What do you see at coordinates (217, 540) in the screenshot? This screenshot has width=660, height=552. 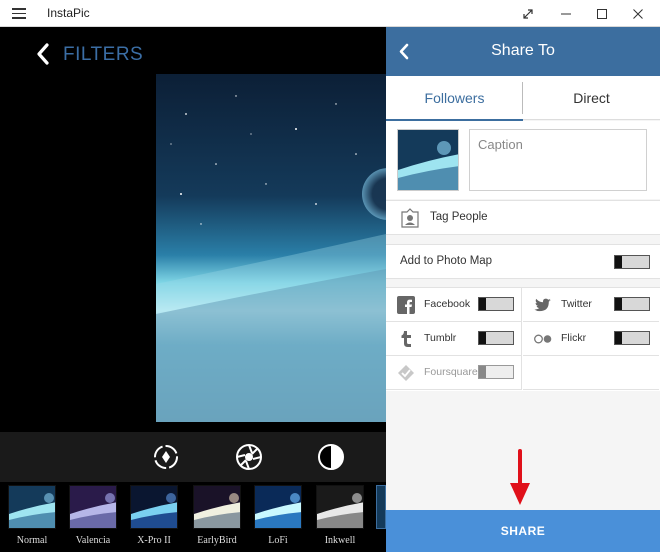 I see `filter-name: EarlyBird` at bounding box center [217, 540].